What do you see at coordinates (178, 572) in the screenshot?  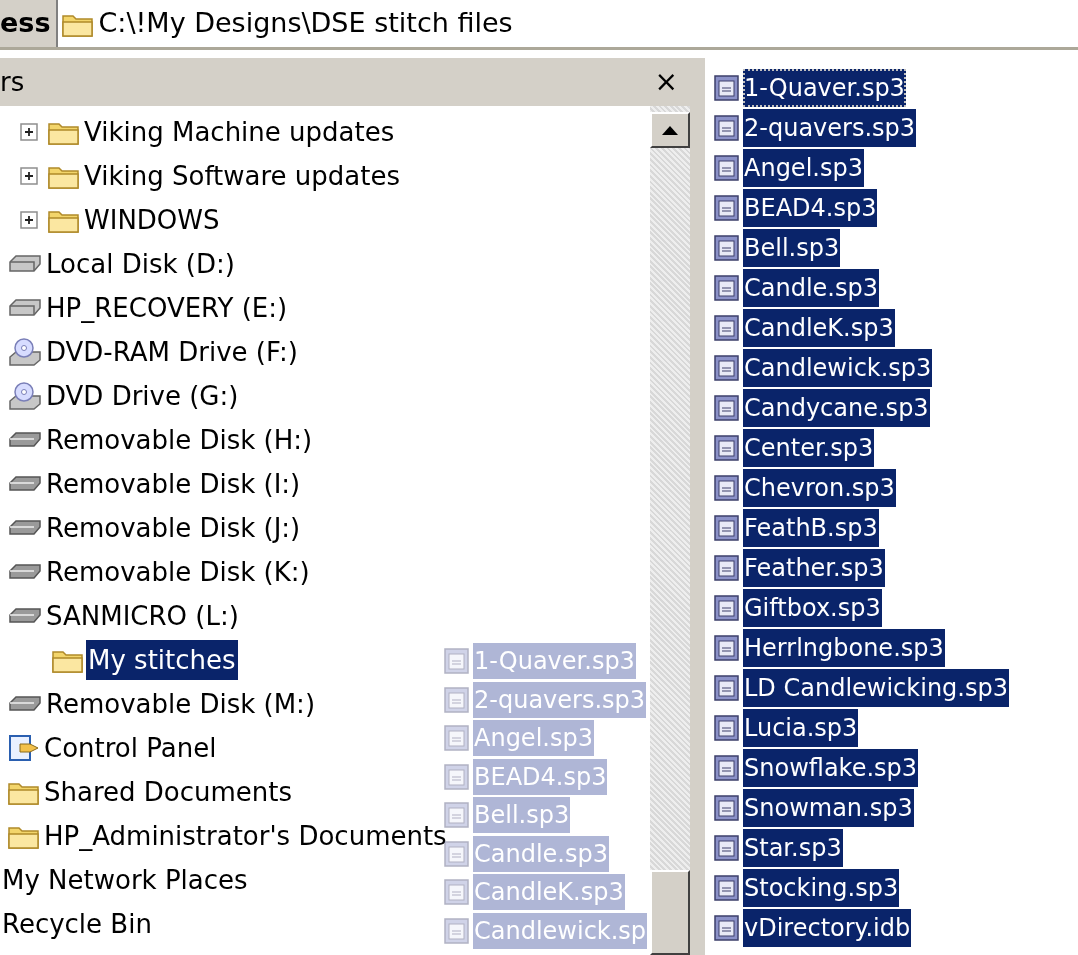 I see `tree-item: Removable Disk (K:)` at bounding box center [178, 572].